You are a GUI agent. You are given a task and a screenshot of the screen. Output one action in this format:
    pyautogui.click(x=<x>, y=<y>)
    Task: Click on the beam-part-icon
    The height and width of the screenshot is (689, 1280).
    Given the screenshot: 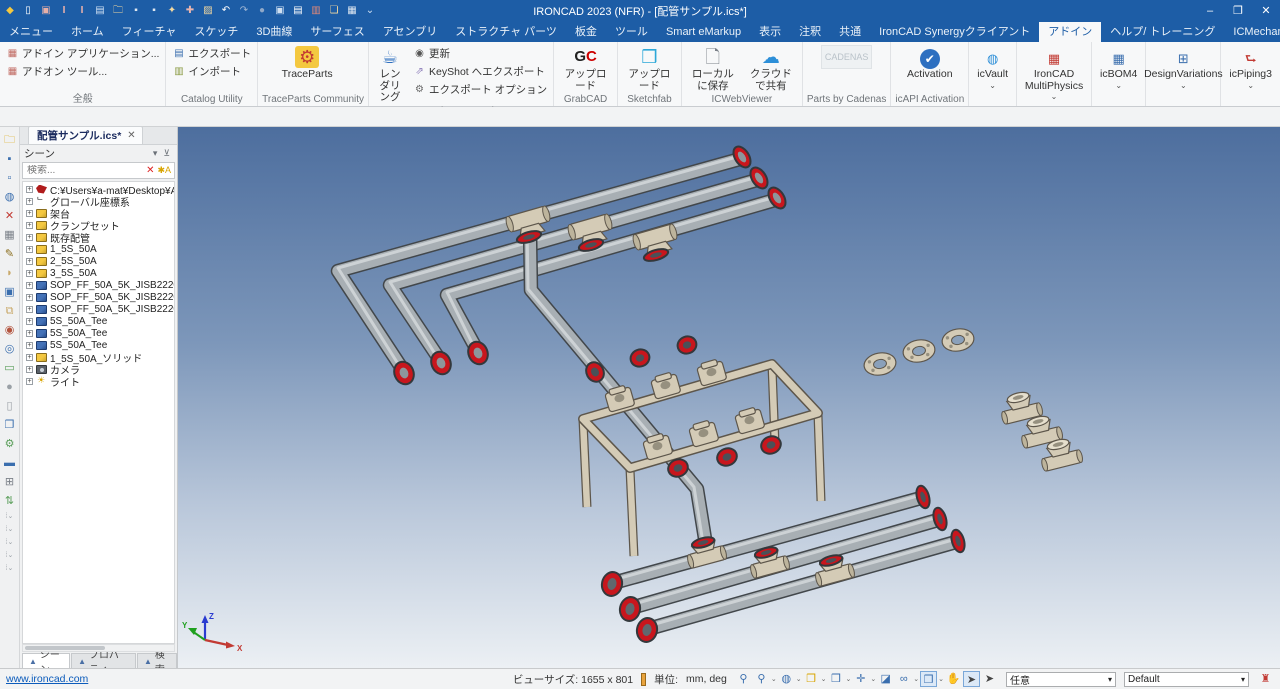 What is the action you would take?
    pyautogui.click(x=64, y=11)
    